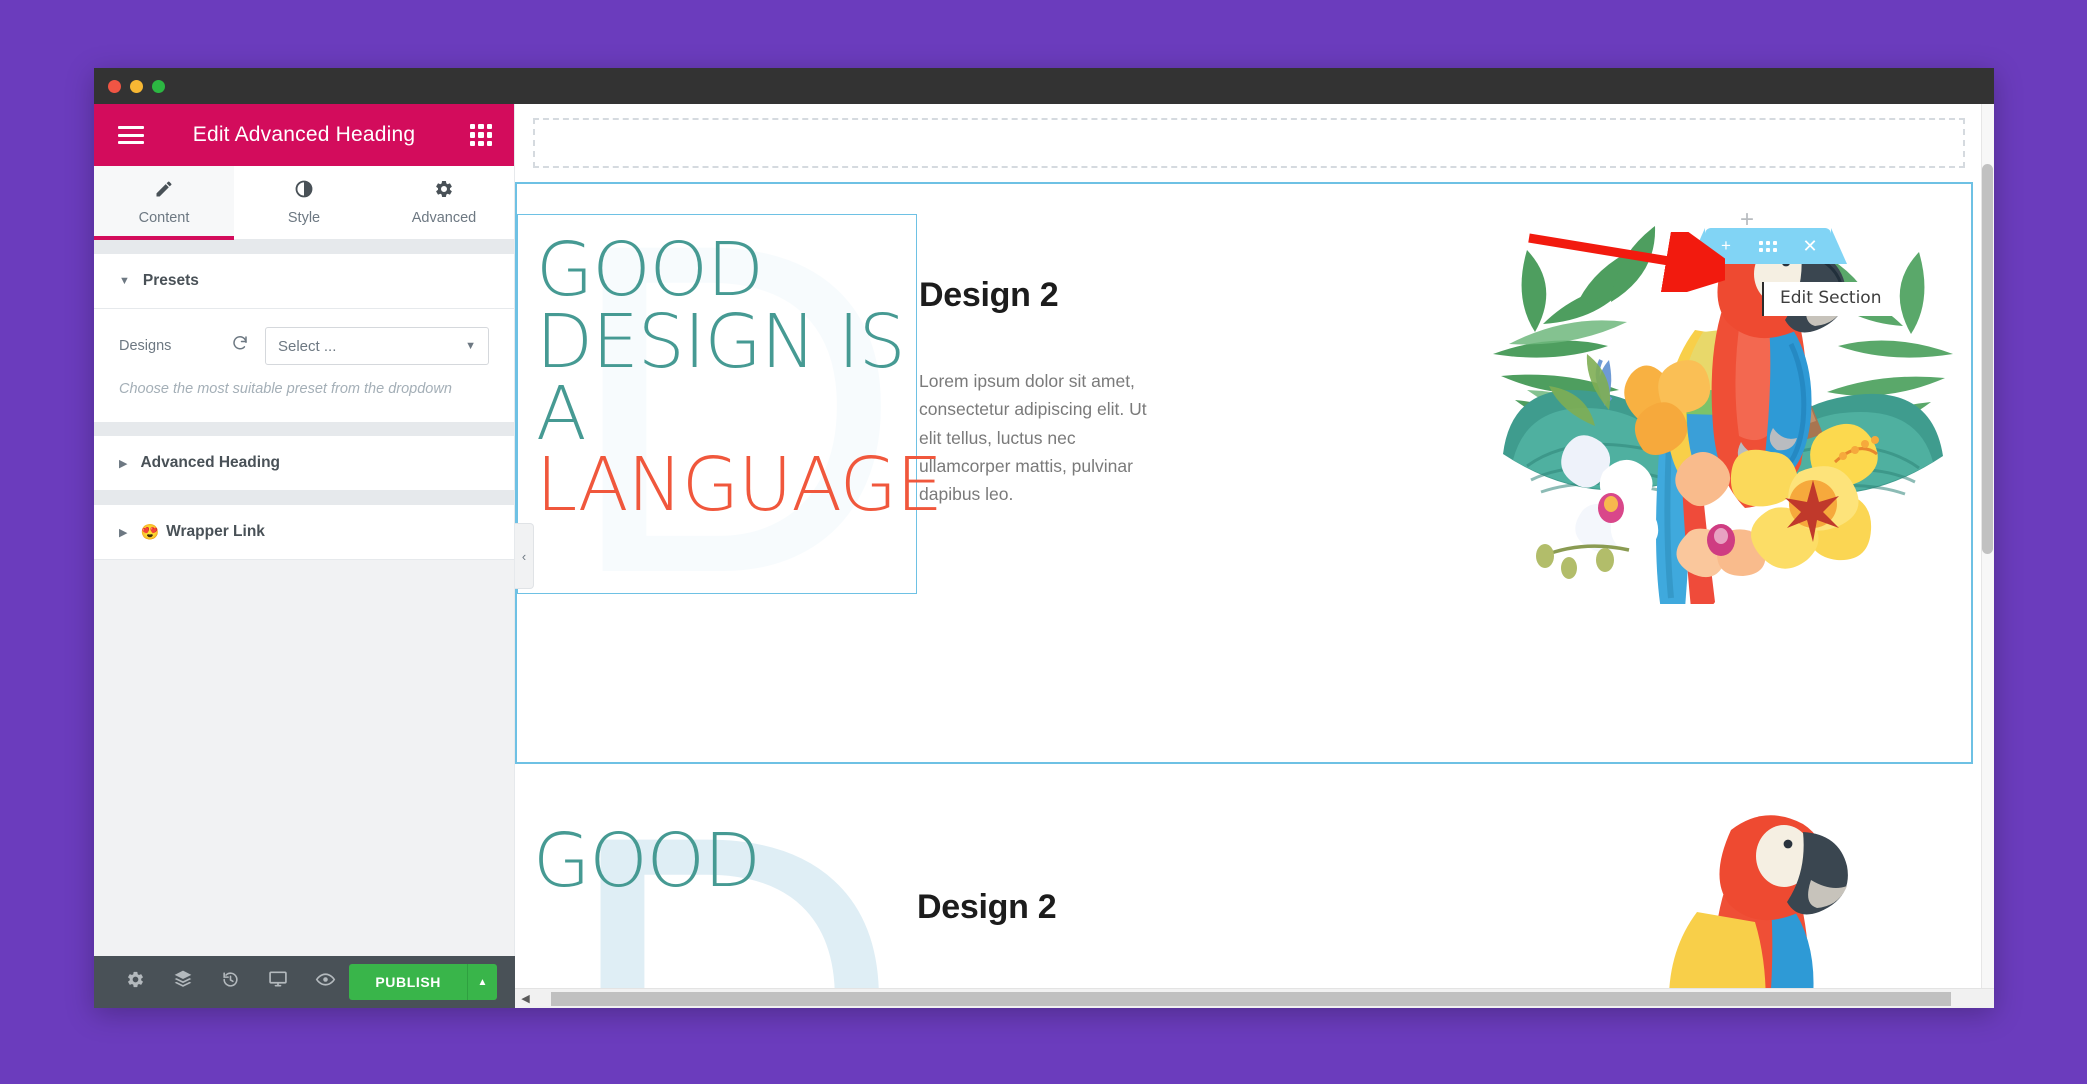  Describe the element at coordinates (170, 280) in the screenshot. I see `section-label-presets: Presets` at that location.